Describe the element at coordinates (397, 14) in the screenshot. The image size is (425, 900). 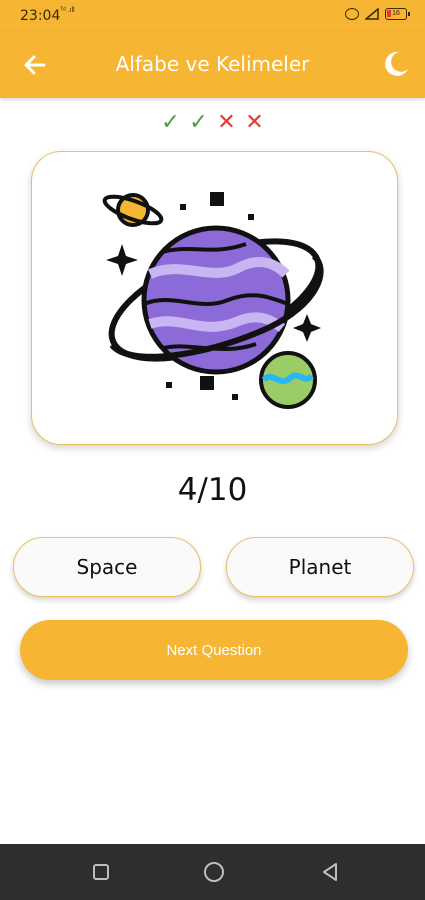
I see `battery-icon: 16` at that location.